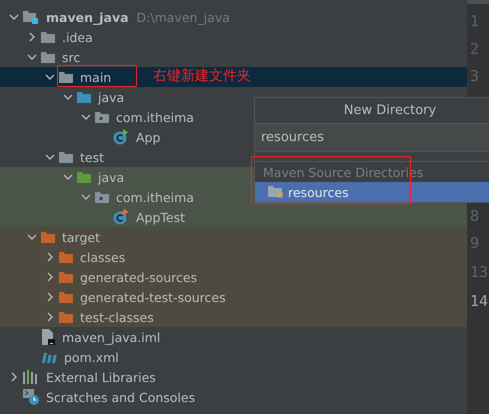  What do you see at coordinates (372, 192) in the screenshot?
I see `suggestion-item: resources` at bounding box center [372, 192].